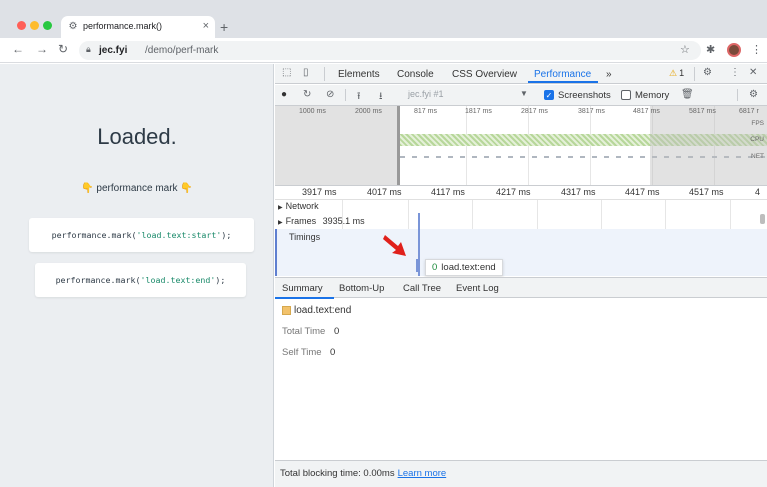  Describe the element at coordinates (707, 72) in the screenshot. I see `settings-gear-icon: ⚙` at that location.